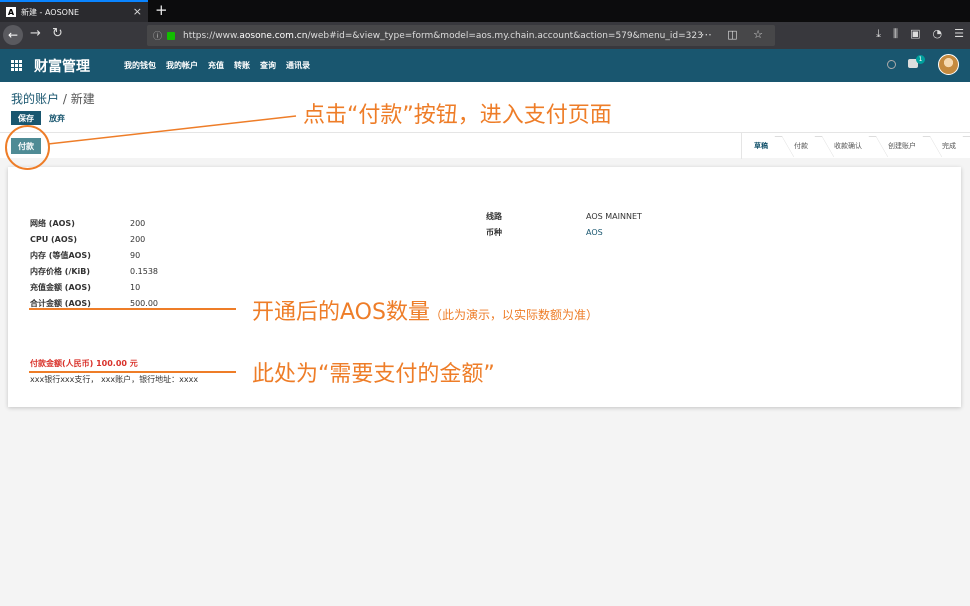 The height and width of the screenshot is (606, 970). Describe the element at coordinates (938, 34) in the screenshot. I see `extension-icon: ◔` at that location.